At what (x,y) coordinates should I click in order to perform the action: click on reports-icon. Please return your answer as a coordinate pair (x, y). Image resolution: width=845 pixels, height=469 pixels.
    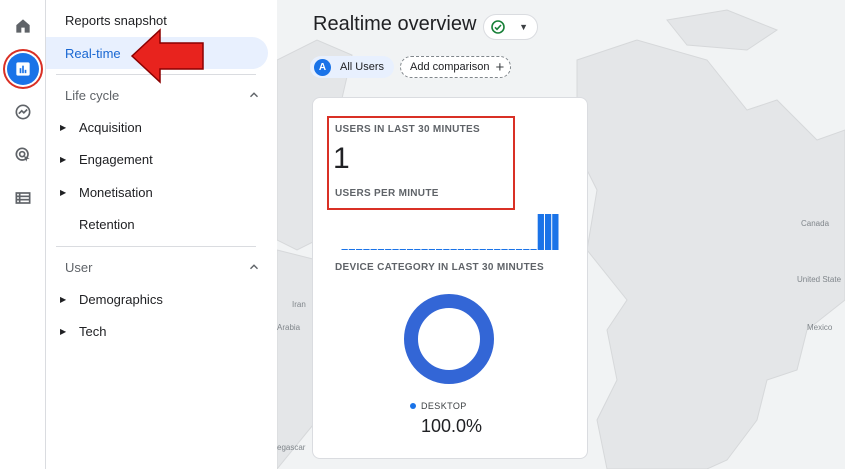
    Looking at the image, I should click on (23, 69).